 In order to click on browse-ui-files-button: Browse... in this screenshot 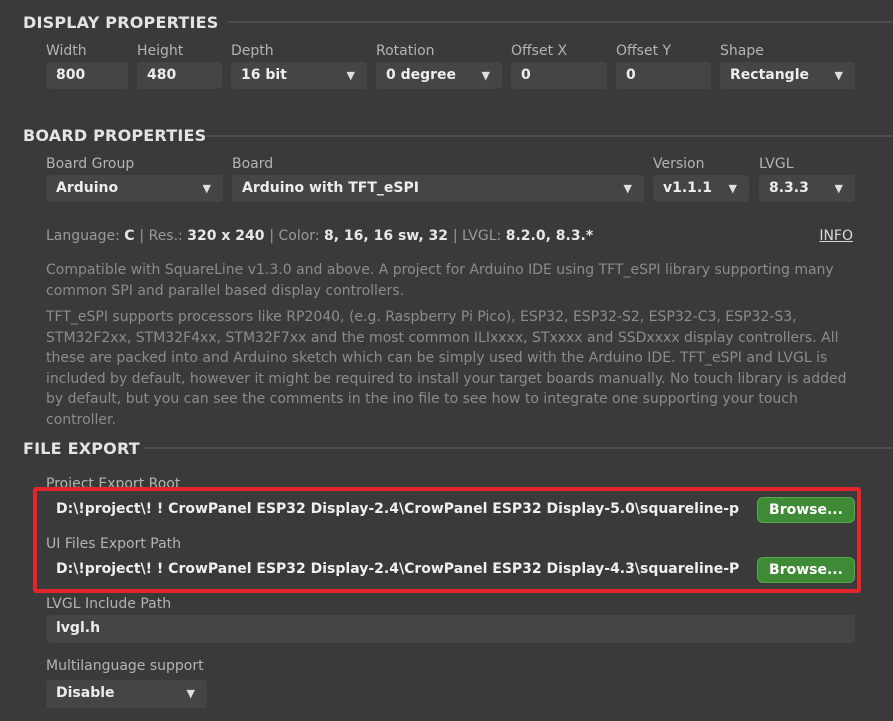, I will do `click(806, 570)`.